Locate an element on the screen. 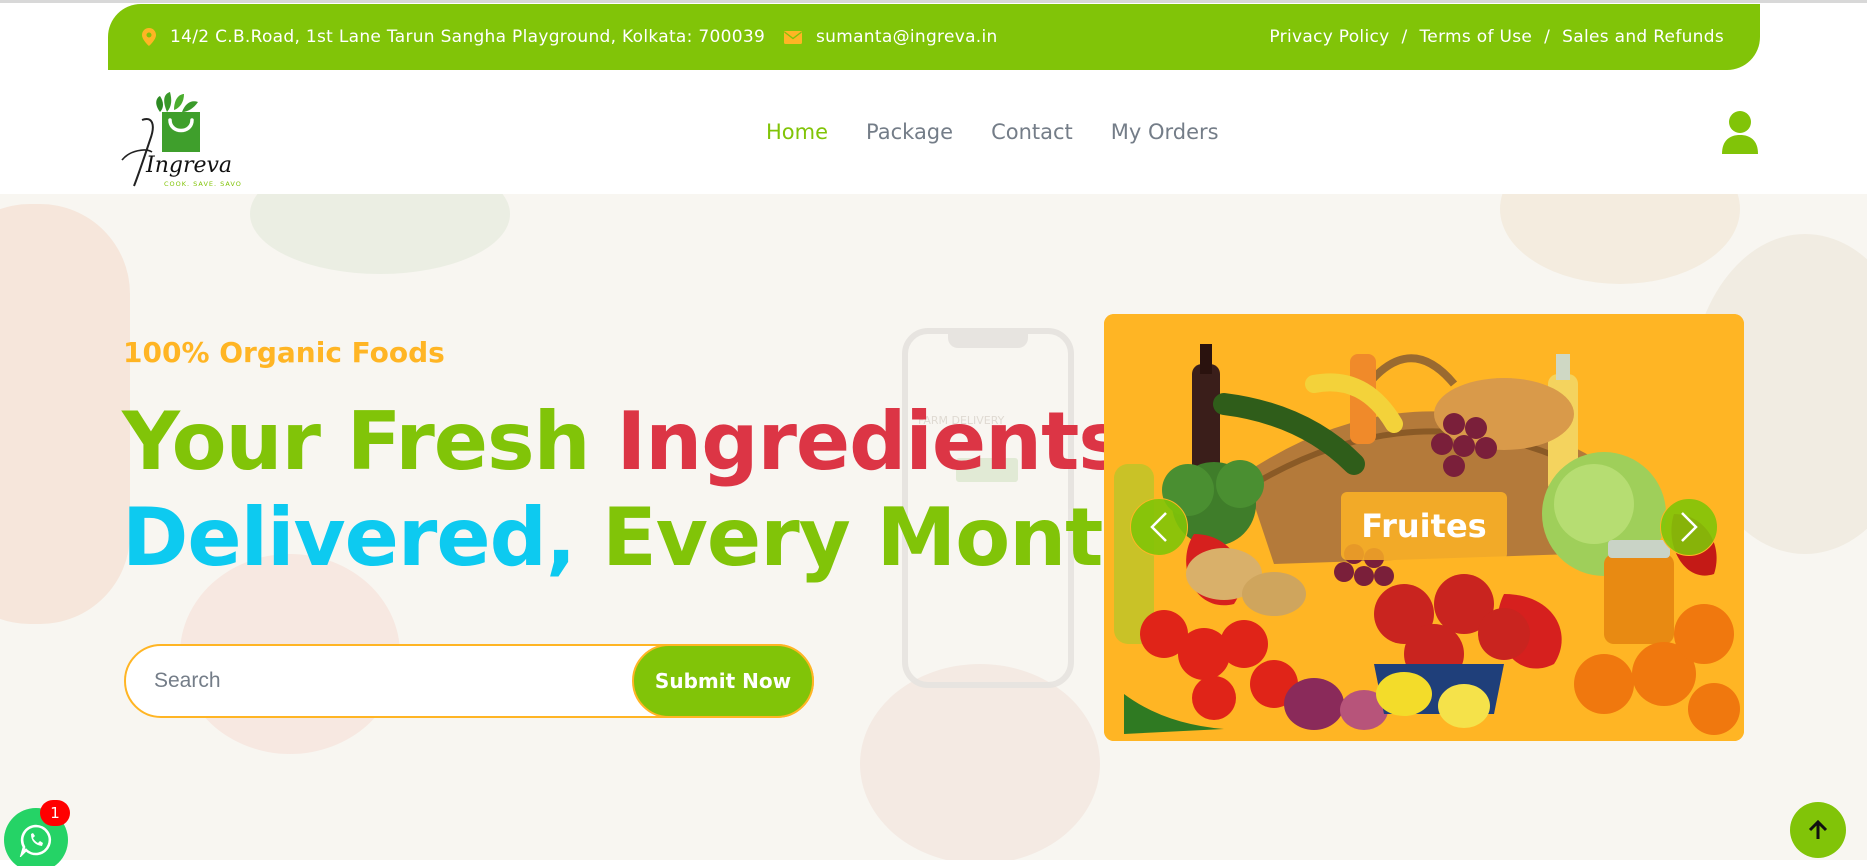 This screenshot has height=866, width=1867. map-marker-icon is located at coordinates (149, 37).